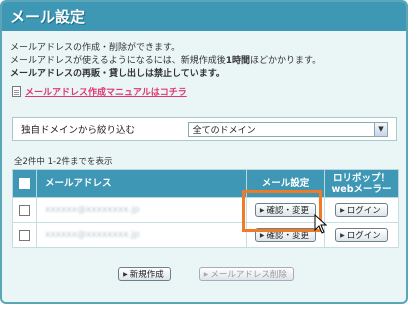  I want to click on delete-mail-button: ▶ メールアドレス削除, so click(246, 274).